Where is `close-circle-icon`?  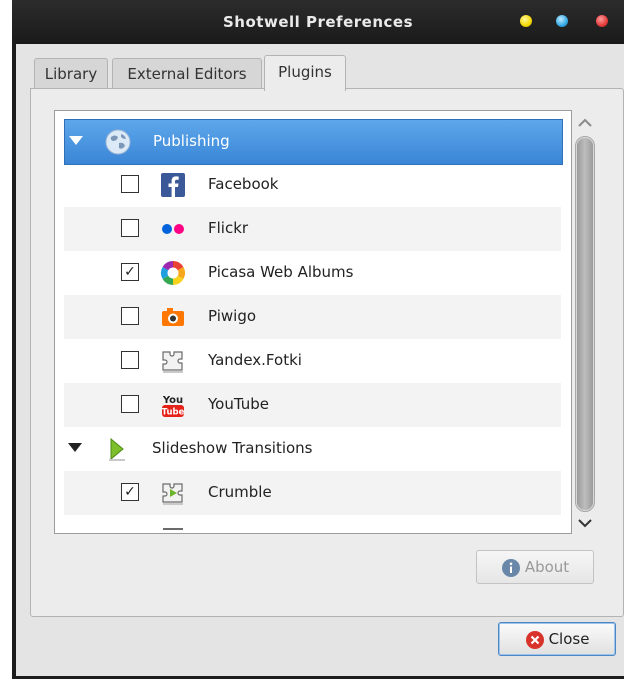 close-circle-icon is located at coordinates (534, 639).